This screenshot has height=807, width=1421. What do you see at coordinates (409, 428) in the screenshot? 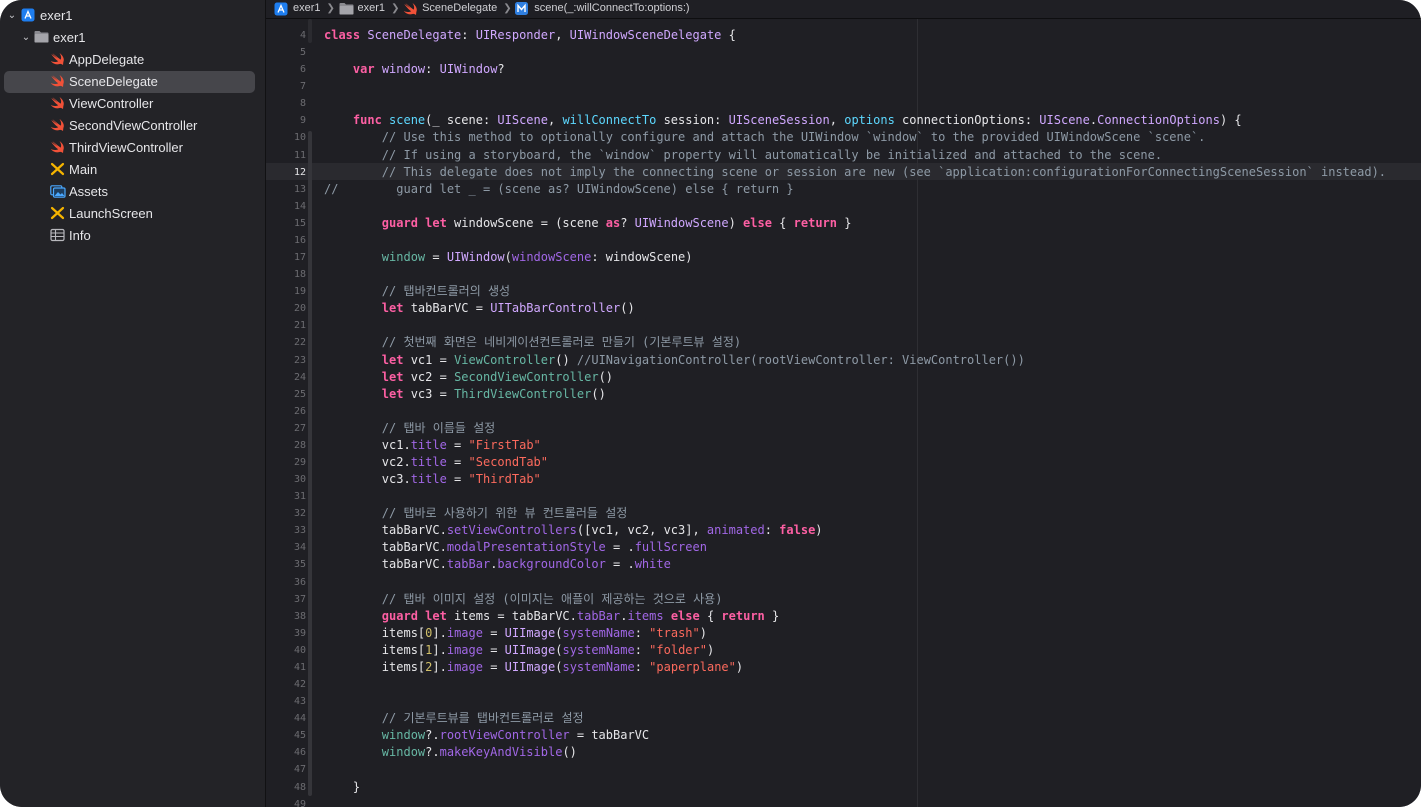
I see `code-line: // 탭바 이름들 설정` at bounding box center [409, 428].